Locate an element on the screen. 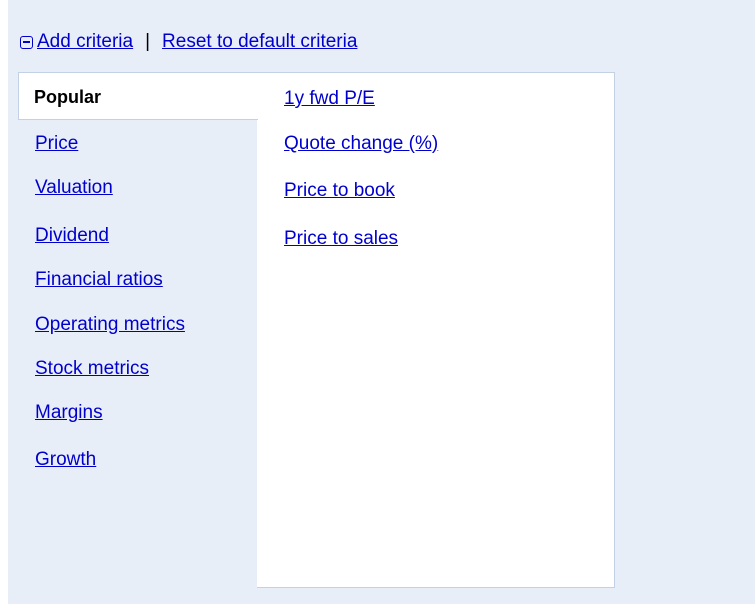 This screenshot has height=604, width=755. category-price: Price is located at coordinates (56, 144).